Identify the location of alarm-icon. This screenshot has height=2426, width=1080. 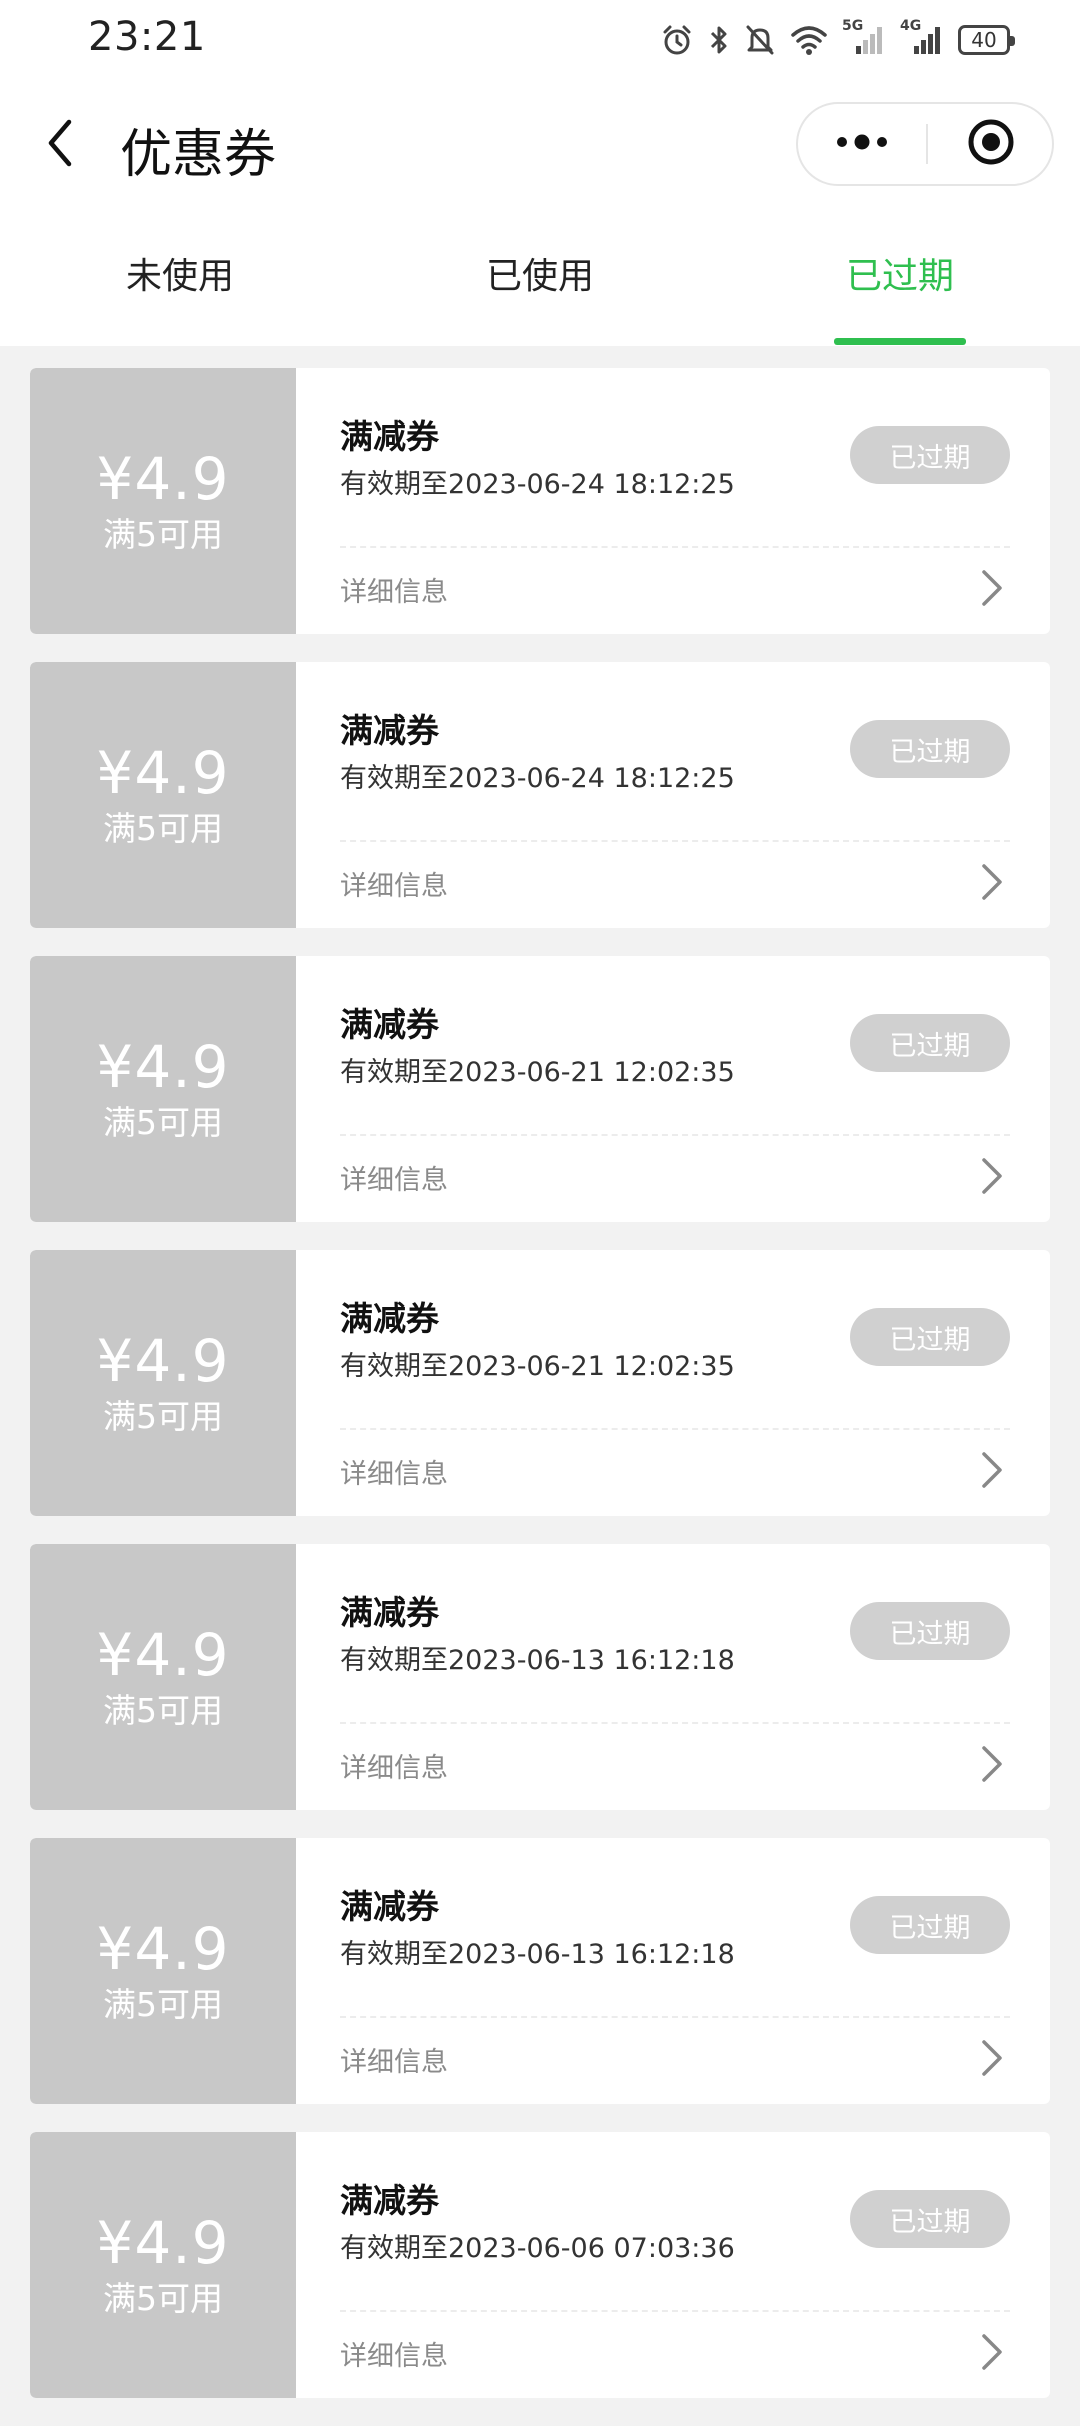
(677, 40).